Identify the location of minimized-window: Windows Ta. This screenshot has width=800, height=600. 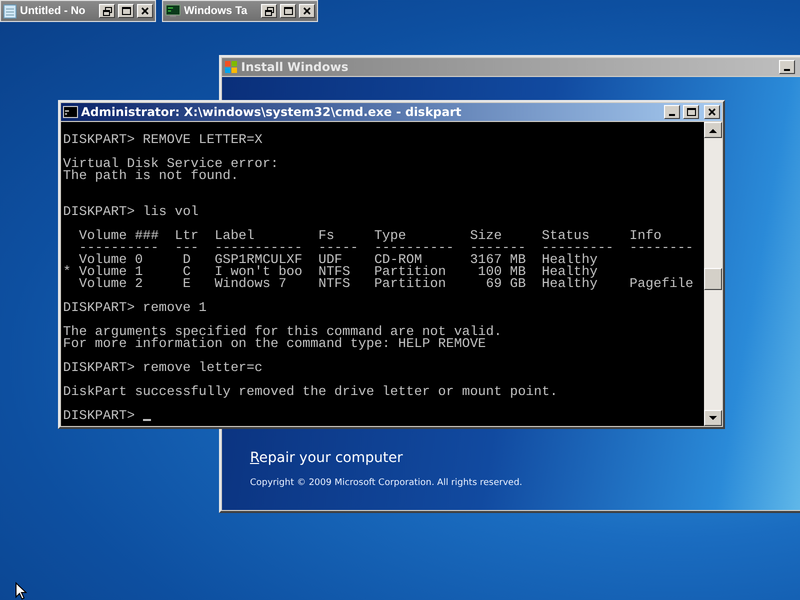
(240, 11).